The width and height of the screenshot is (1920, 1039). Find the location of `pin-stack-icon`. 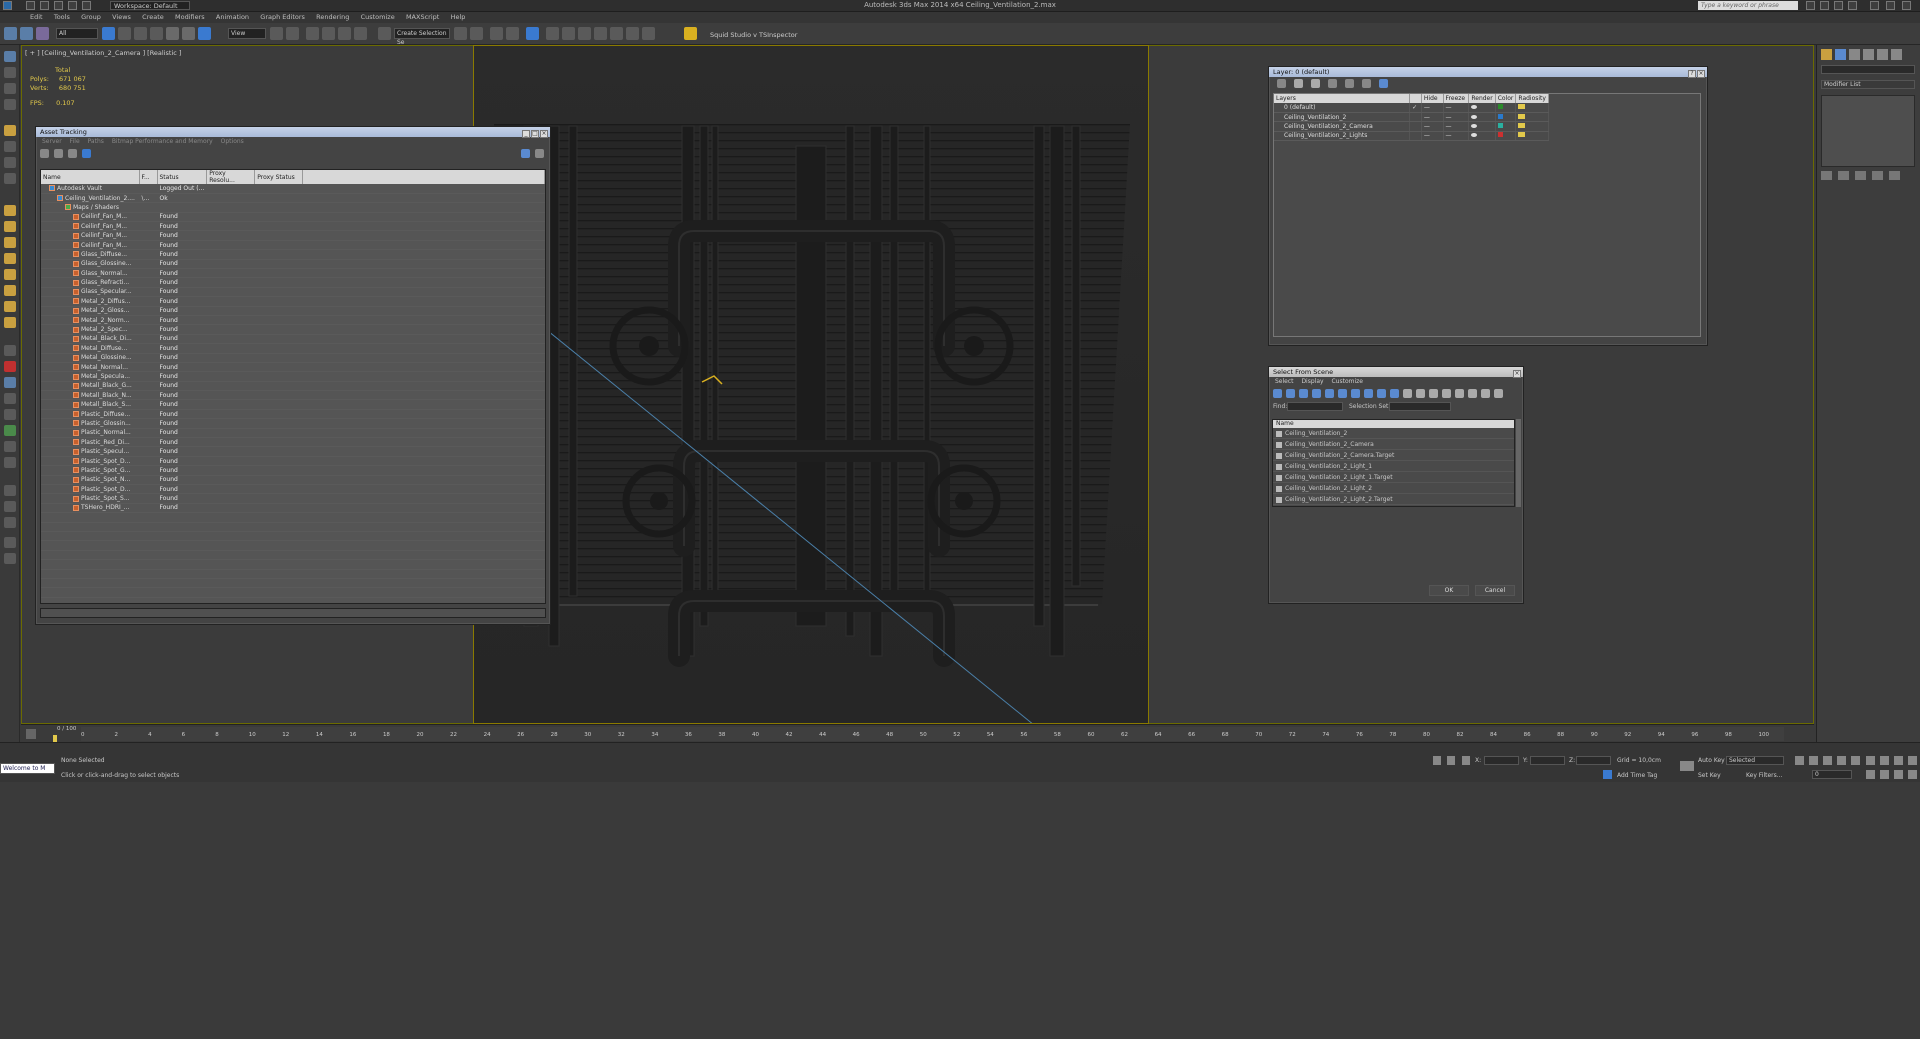

pin-stack-icon is located at coordinates (1826, 175).